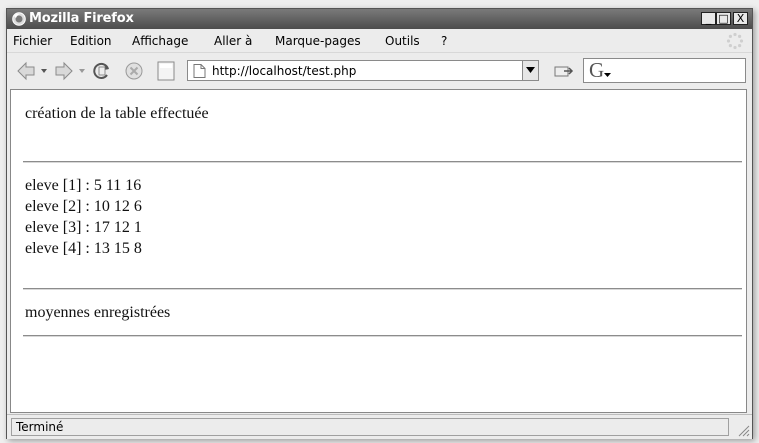 This screenshot has width=759, height=443. I want to click on home-icon, so click(166, 71).